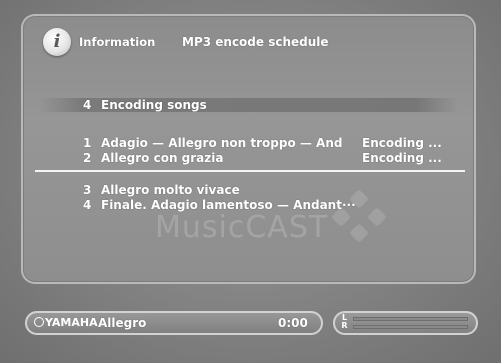 The height and width of the screenshot is (363, 501). I want to click on info-icon-glyph: i, so click(57, 41).